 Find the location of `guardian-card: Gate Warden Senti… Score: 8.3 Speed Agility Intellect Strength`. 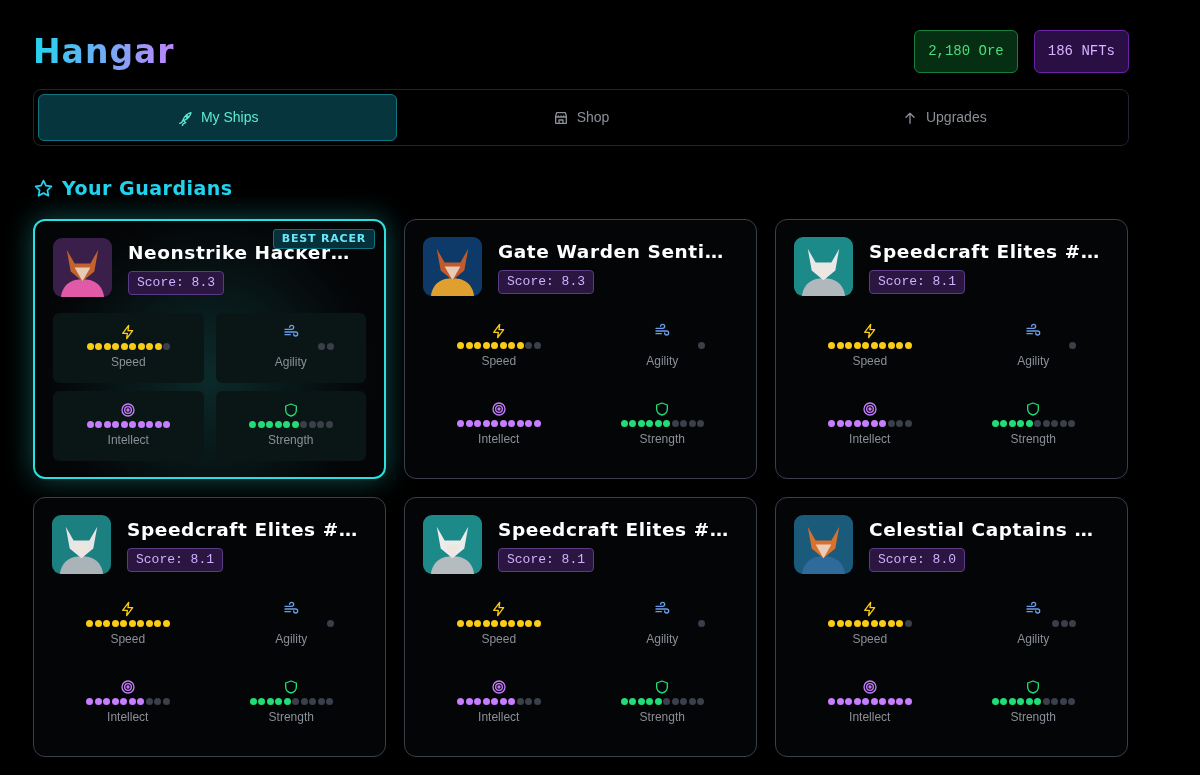

guardian-card: Gate Warden Senti… Score: 8.3 Speed Agility Intellect Strength is located at coordinates (580, 348).